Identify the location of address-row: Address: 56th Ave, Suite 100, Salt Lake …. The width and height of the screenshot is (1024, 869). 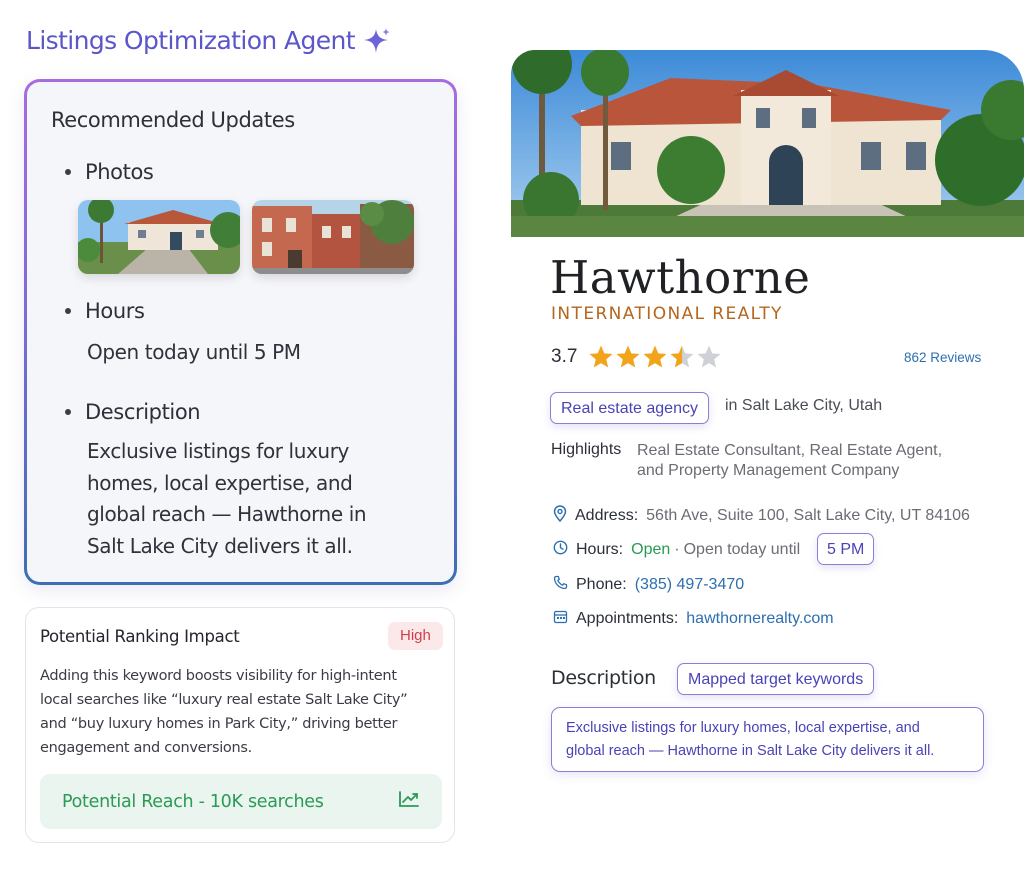
(761, 516).